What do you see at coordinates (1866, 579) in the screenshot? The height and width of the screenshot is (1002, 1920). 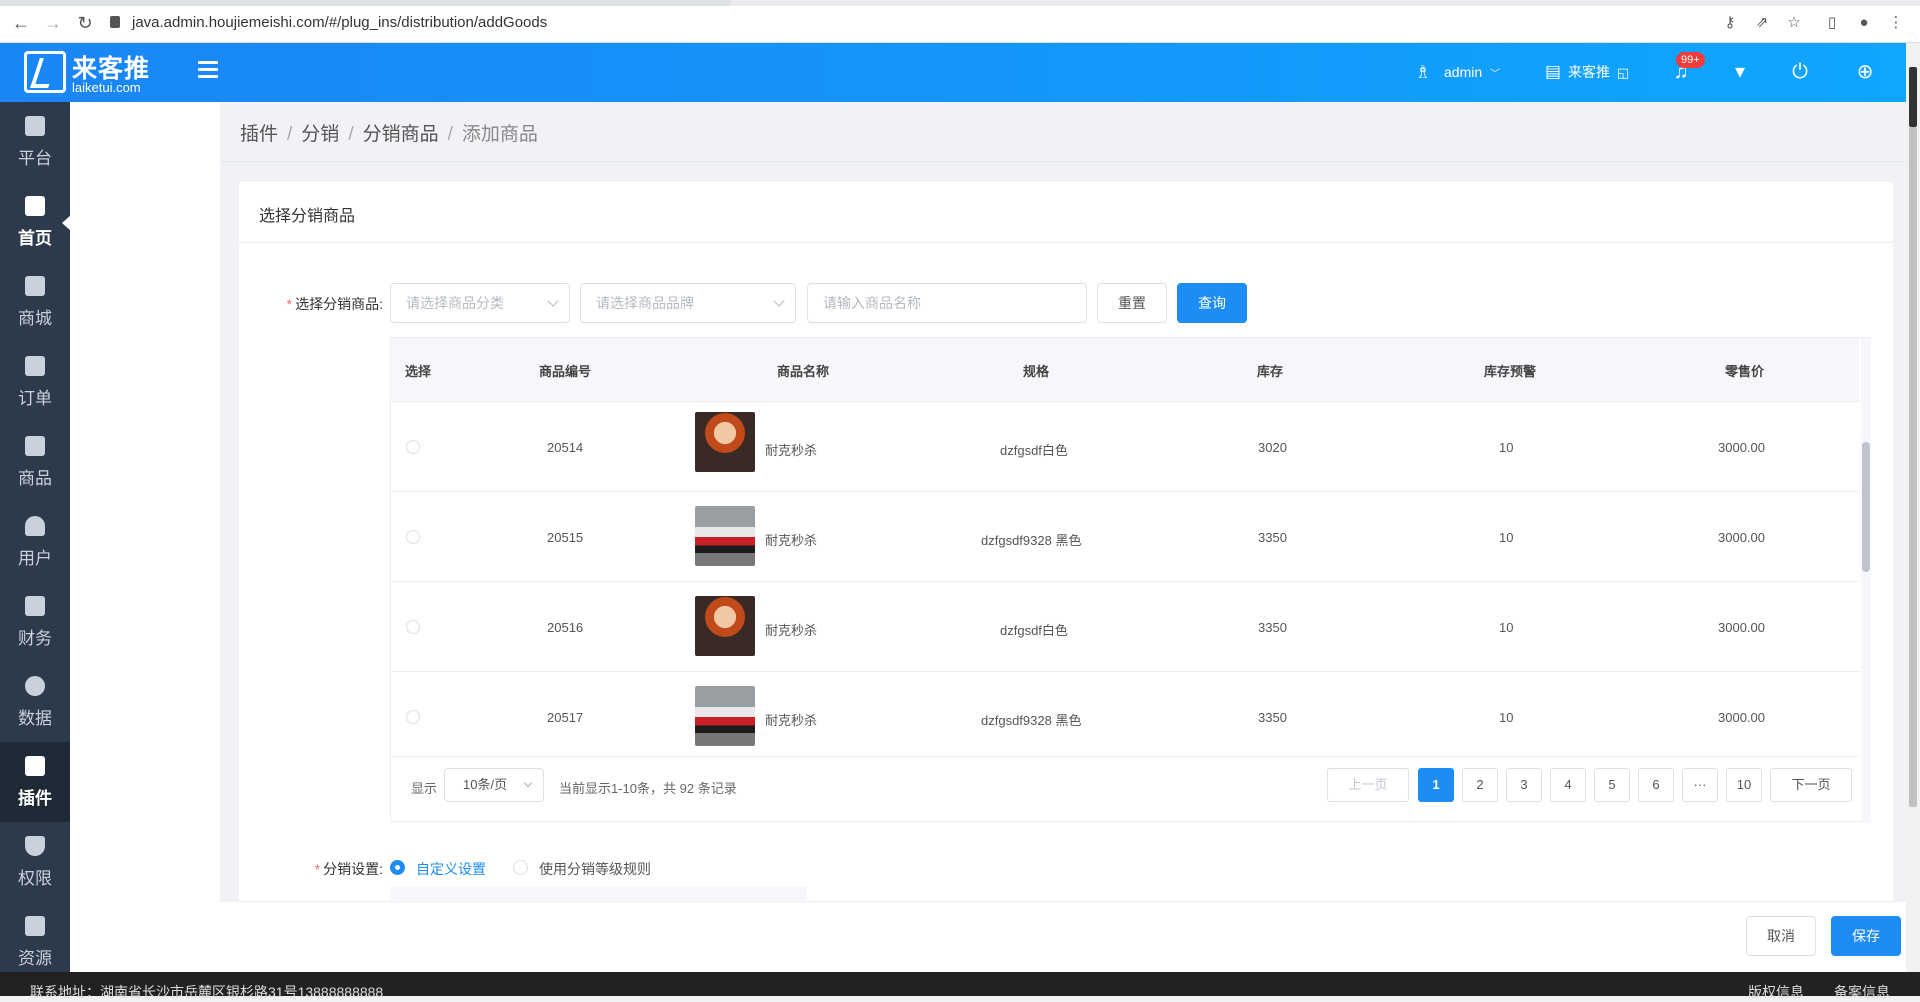 I see `table-scrollbar` at bounding box center [1866, 579].